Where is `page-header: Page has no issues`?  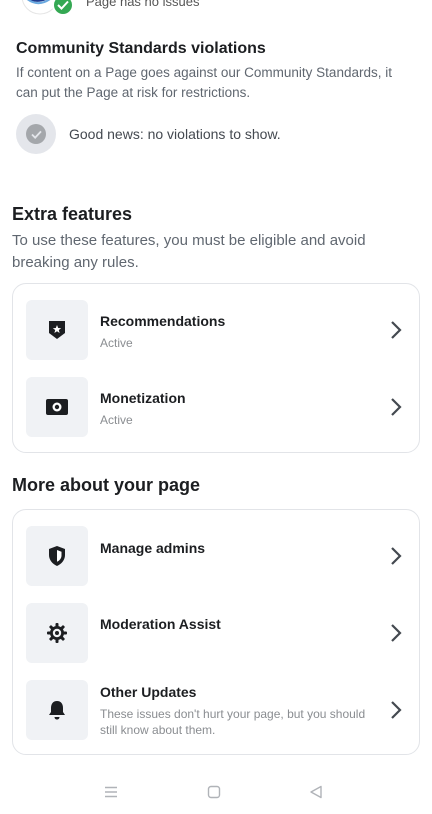 page-header: Page has no issues is located at coordinates (216, 11).